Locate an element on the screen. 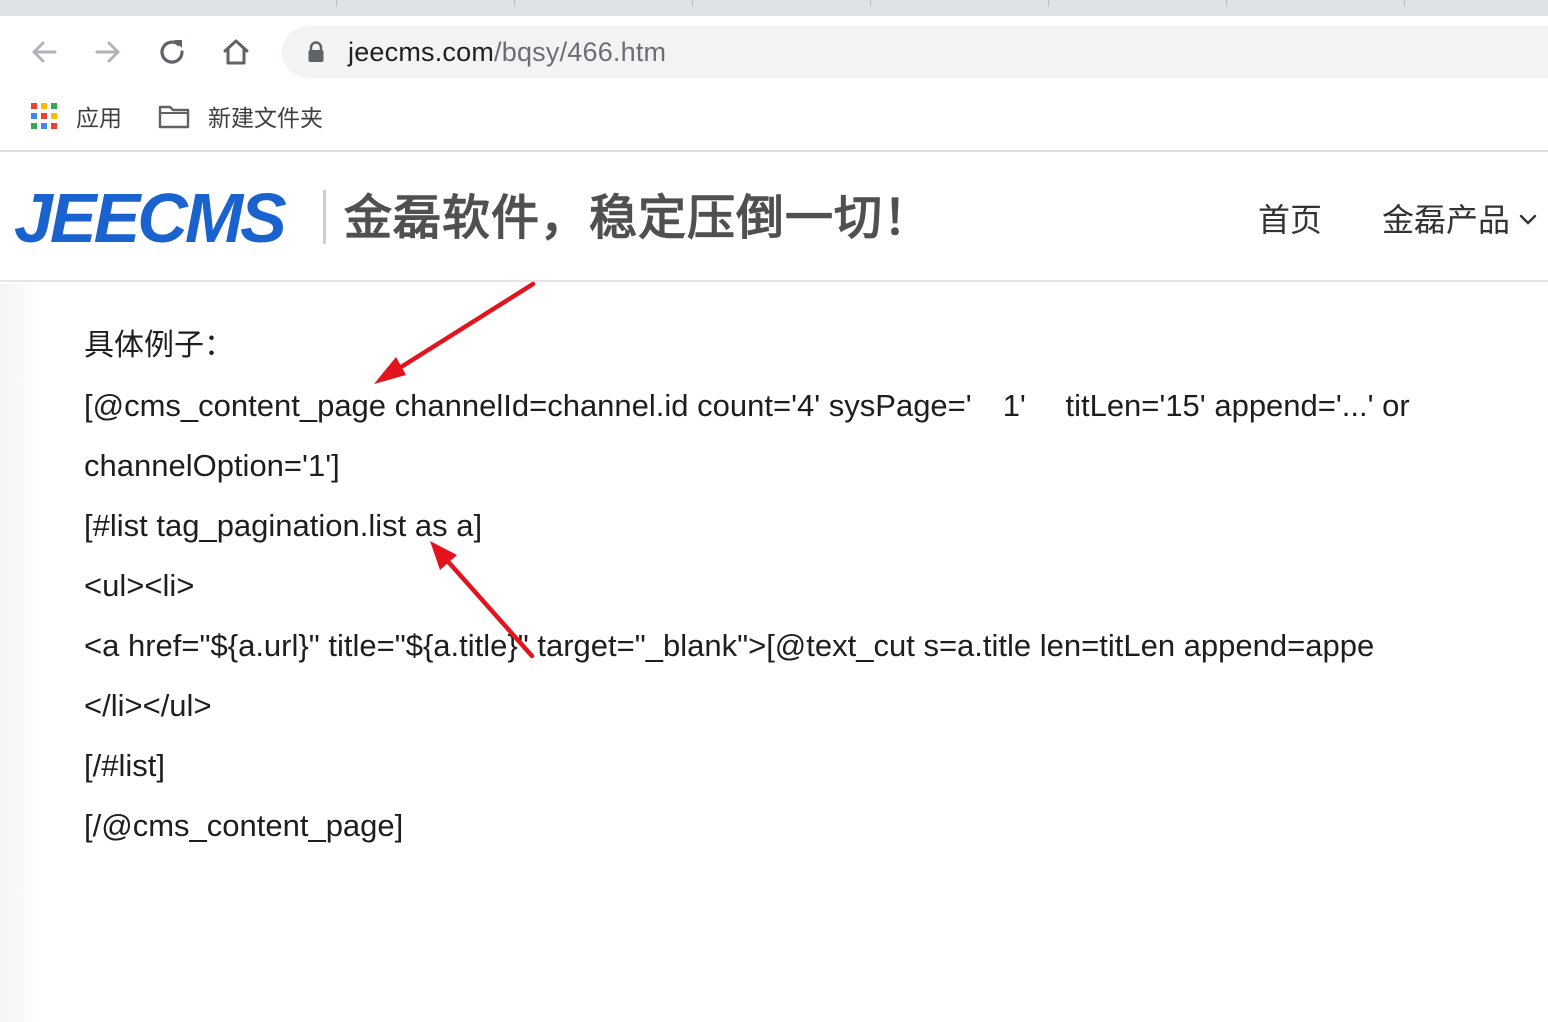 Image resolution: width=1548 pixels, height=1022 pixels. code-line: <ul><li> is located at coordinates (139, 585).